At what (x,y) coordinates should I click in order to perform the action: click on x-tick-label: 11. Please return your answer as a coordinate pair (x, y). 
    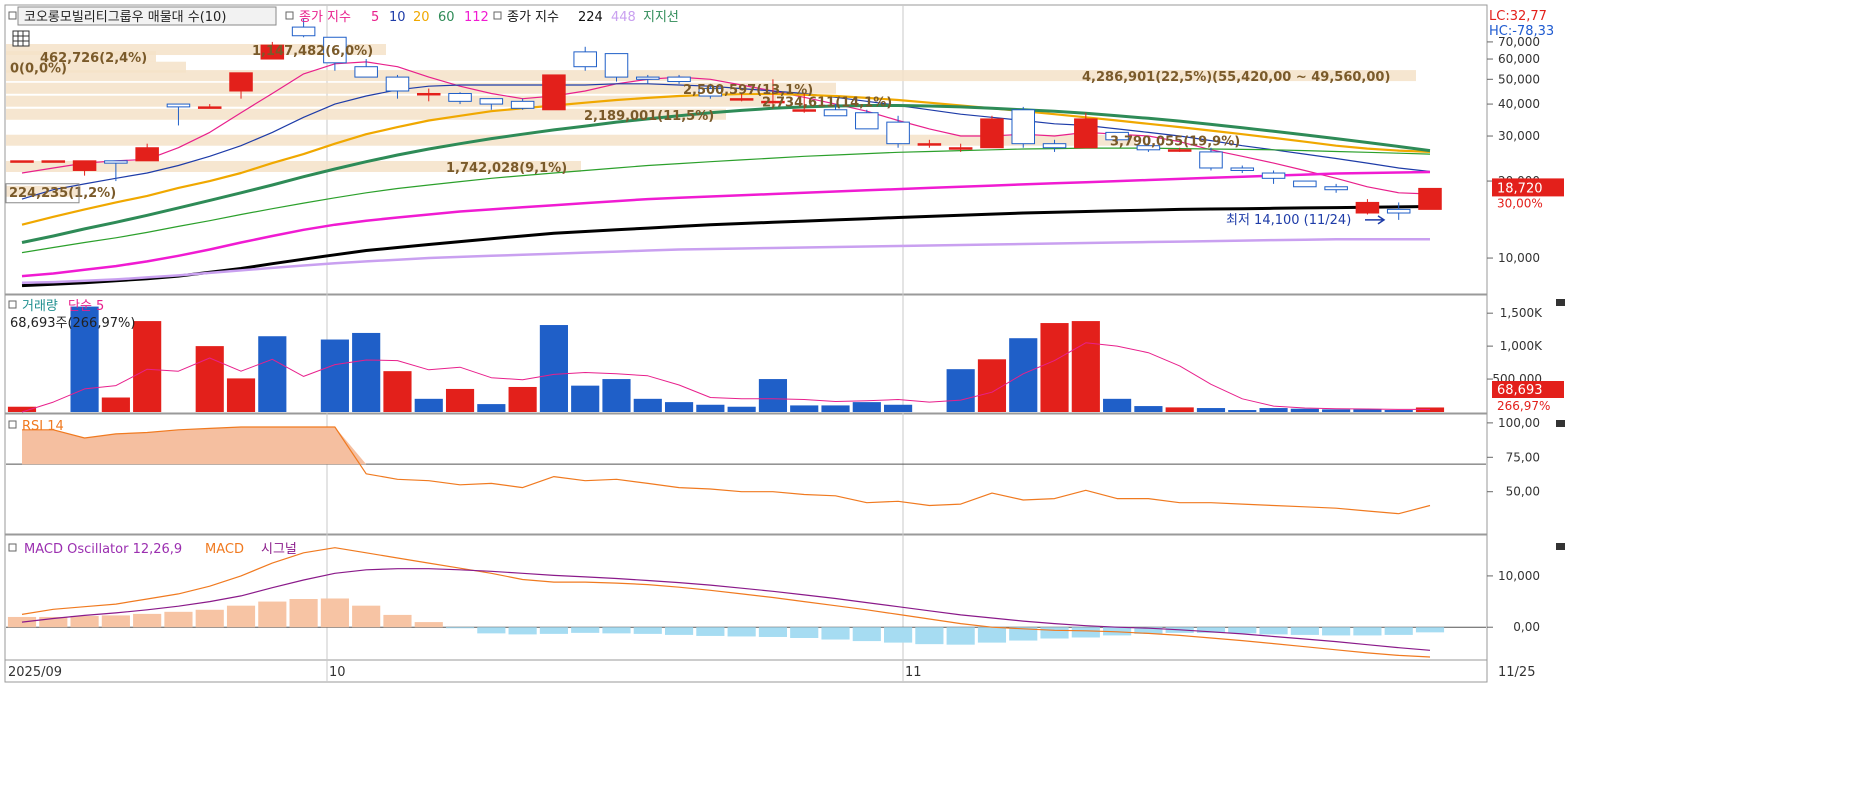
    Looking at the image, I should click on (913, 672).